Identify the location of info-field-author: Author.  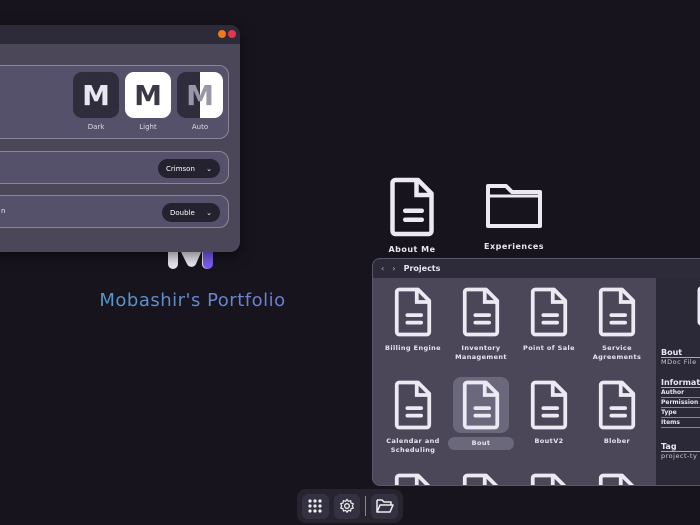
(680, 393).